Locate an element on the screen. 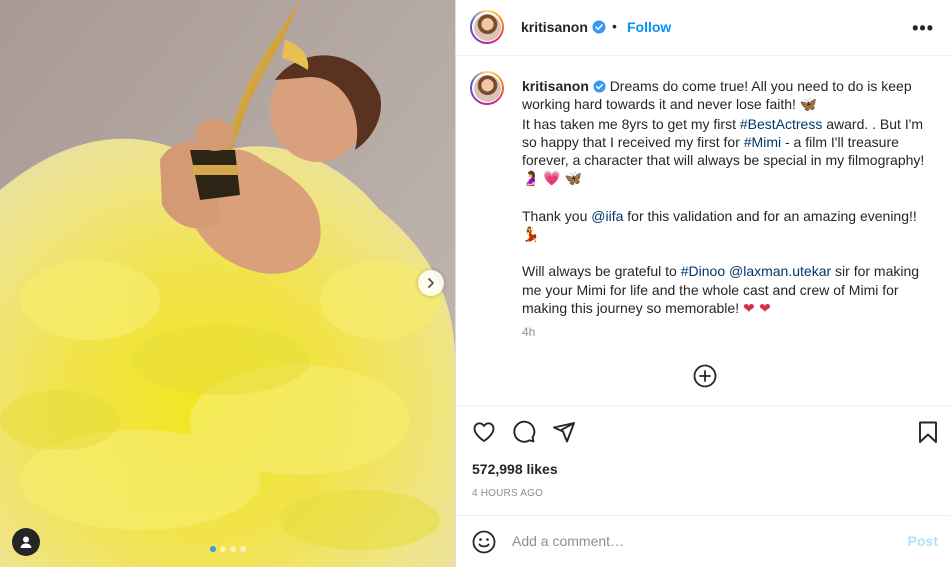 Image resolution: width=950 pixels, height=567 pixels. heart-emoji: 💗 is located at coordinates (552, 179).